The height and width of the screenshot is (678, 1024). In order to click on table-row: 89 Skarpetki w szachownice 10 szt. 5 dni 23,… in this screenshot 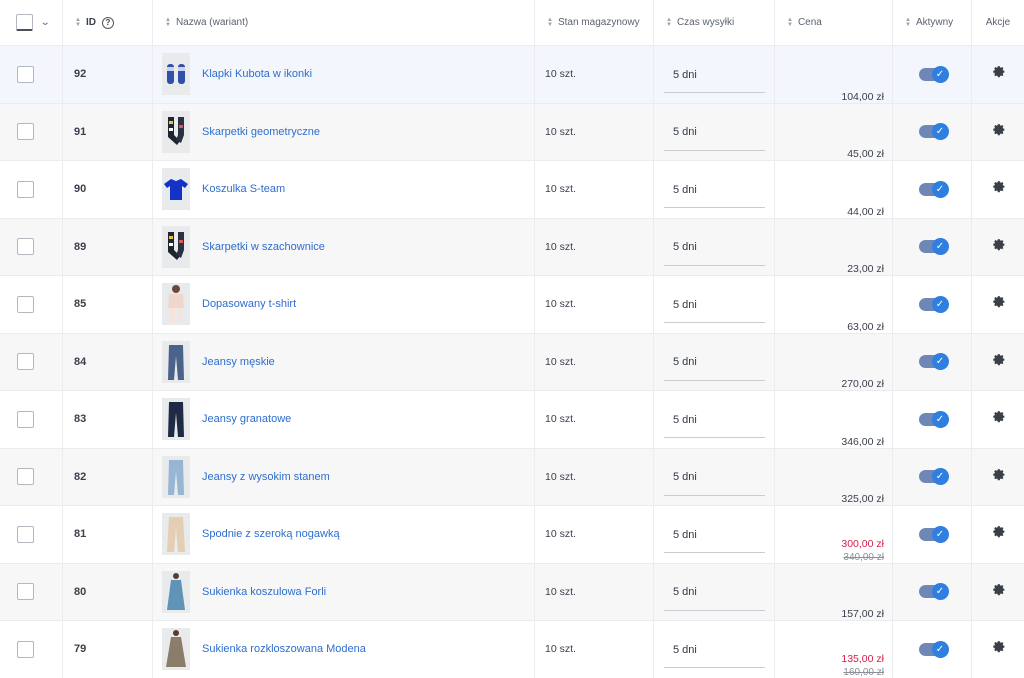, I will do `click(512, 247)`.